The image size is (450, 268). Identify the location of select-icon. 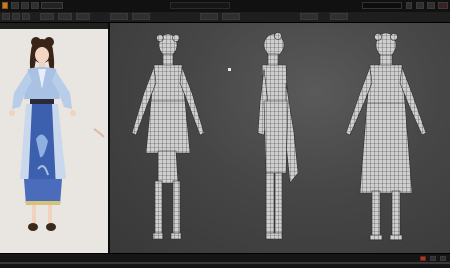
(35, 5).